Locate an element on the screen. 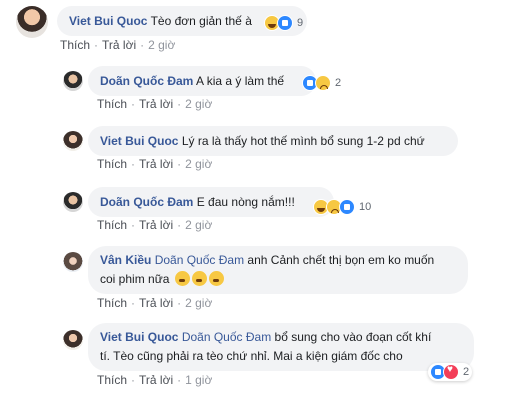 The height and width of the screenshot is (401, 509). comment-author: Vân Kiều is located at coordinates (125, 260).